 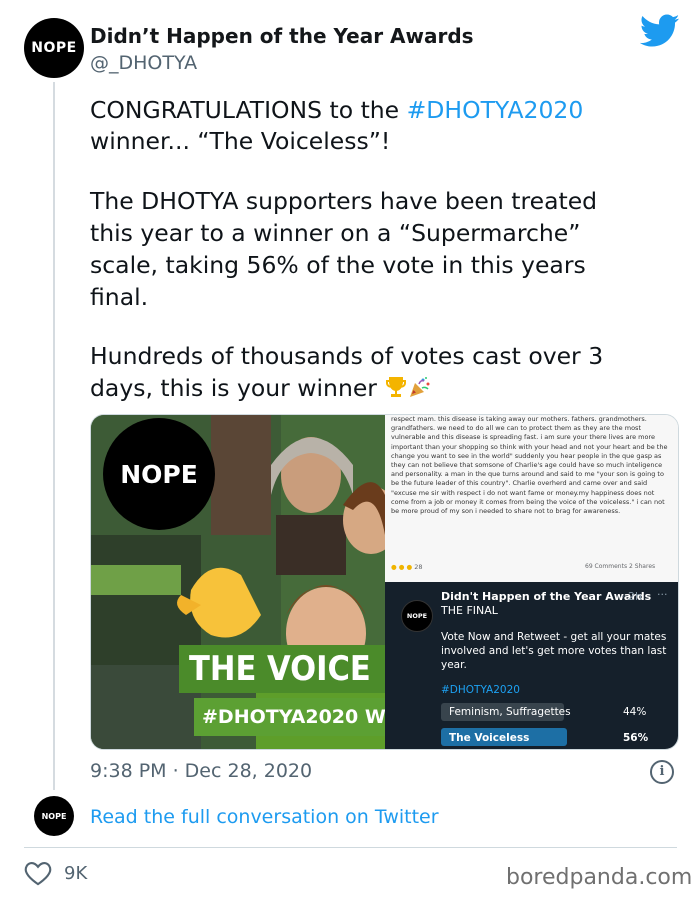 I want to click on reply-avatar: NOPE, so click(x=54, y=816).